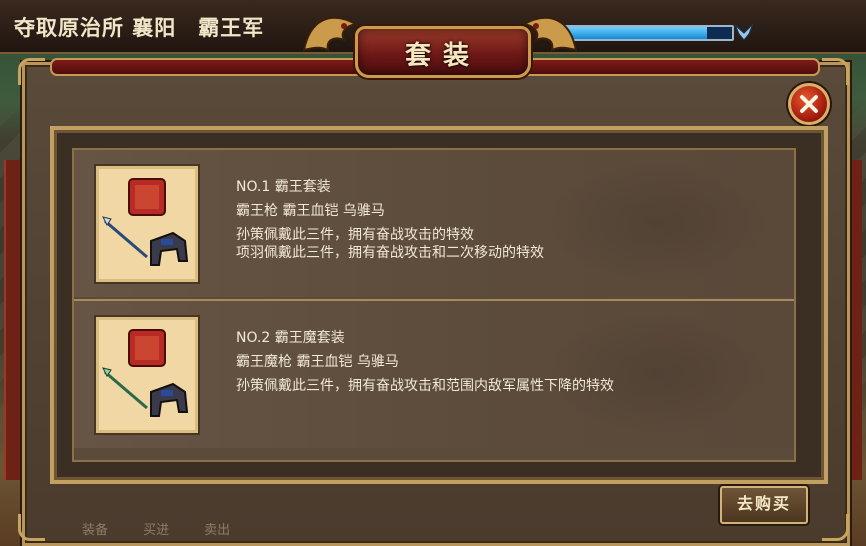  I want to click on status-progress-bar, so click(647, 33).